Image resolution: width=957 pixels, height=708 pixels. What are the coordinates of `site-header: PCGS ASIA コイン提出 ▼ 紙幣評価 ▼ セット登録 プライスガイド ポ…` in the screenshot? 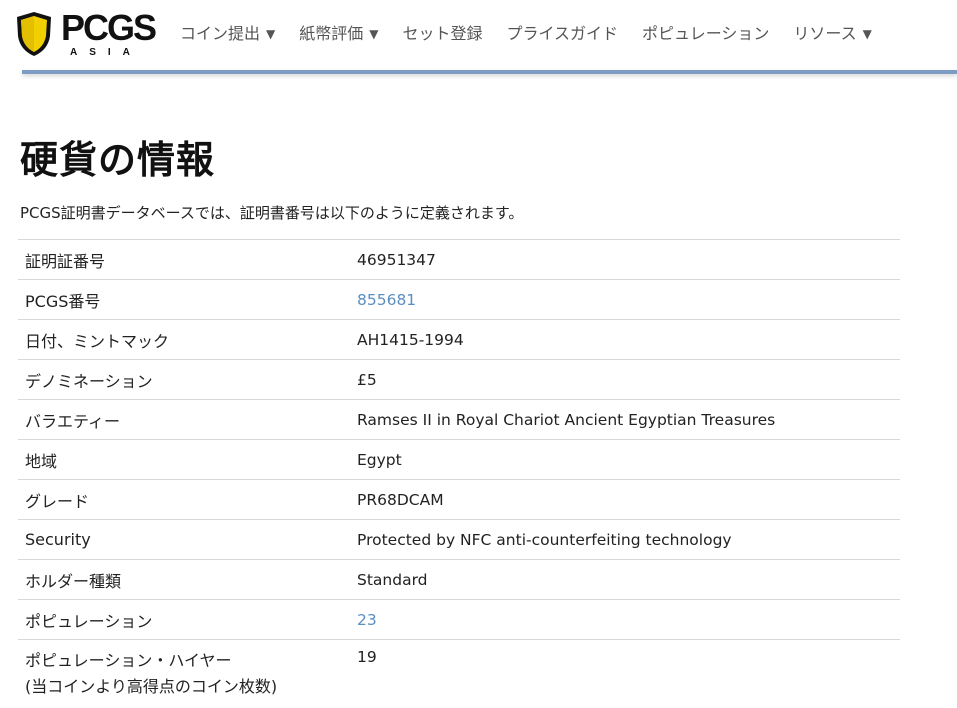 It's located at (478, 35).